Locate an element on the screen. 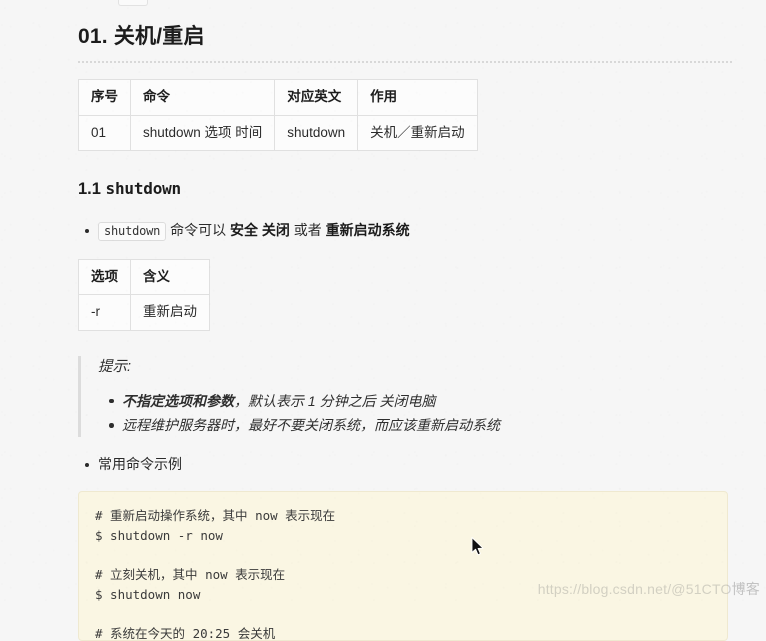  table-row: -r 重新启动 is located at coordinates (144, 312).